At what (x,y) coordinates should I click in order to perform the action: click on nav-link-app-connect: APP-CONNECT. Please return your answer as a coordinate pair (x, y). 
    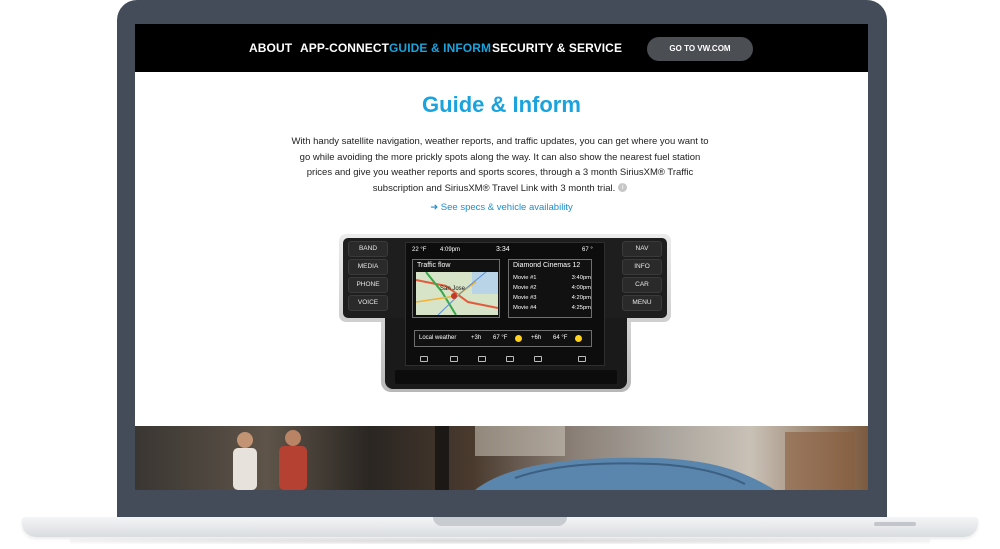
    Looking at the image, I should click on (344, 48).